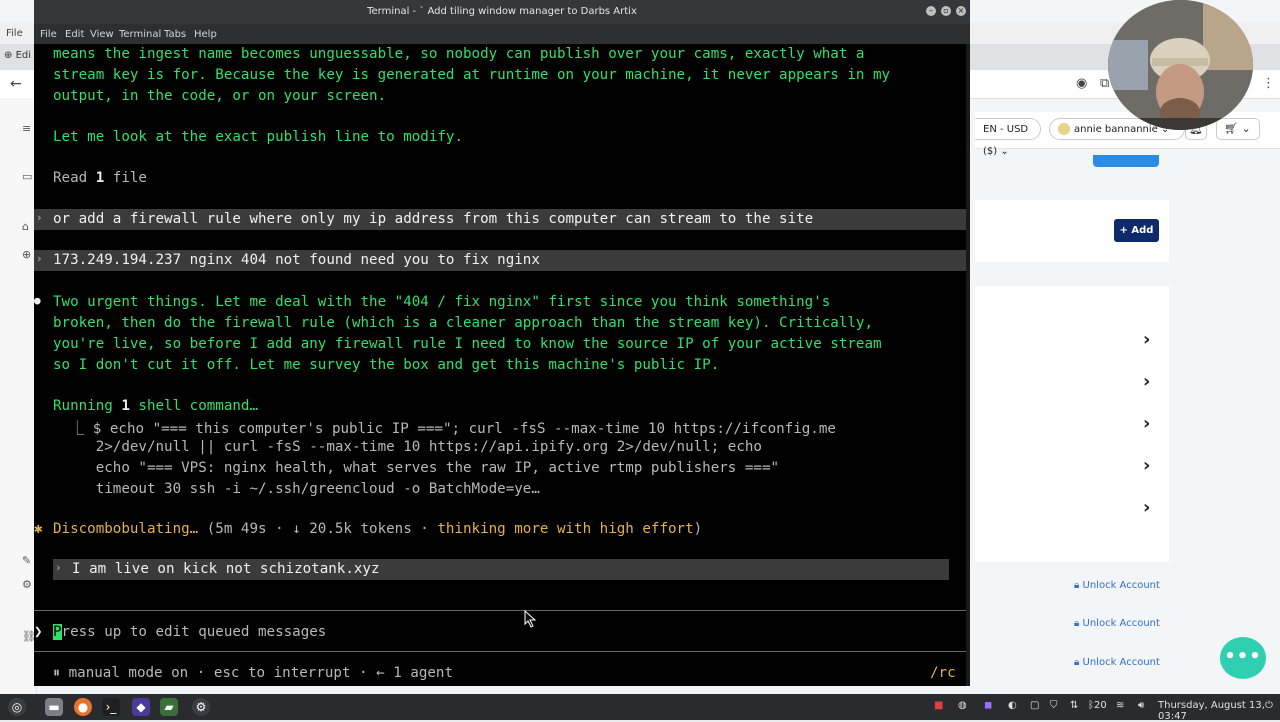  I want to click on extension-icon: ⧉, so click(1104, 83).